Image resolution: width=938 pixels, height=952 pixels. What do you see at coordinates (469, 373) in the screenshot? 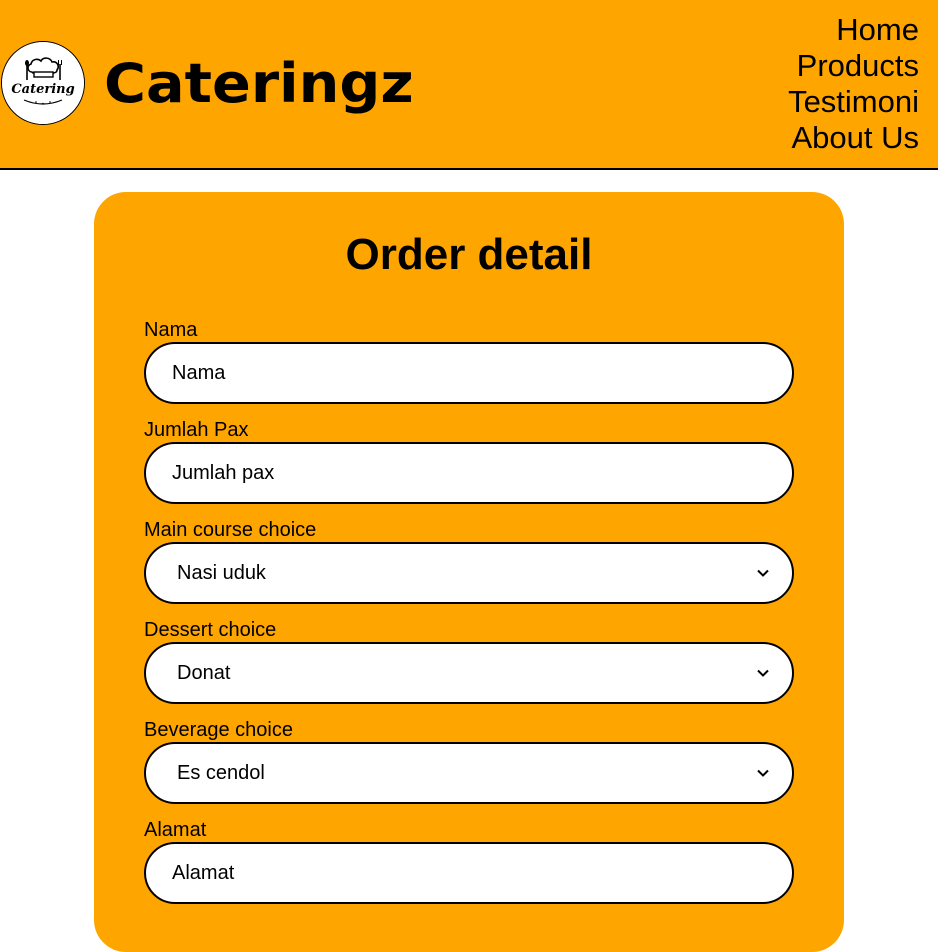
I see `nama-input` at bounding box center [469, 373].